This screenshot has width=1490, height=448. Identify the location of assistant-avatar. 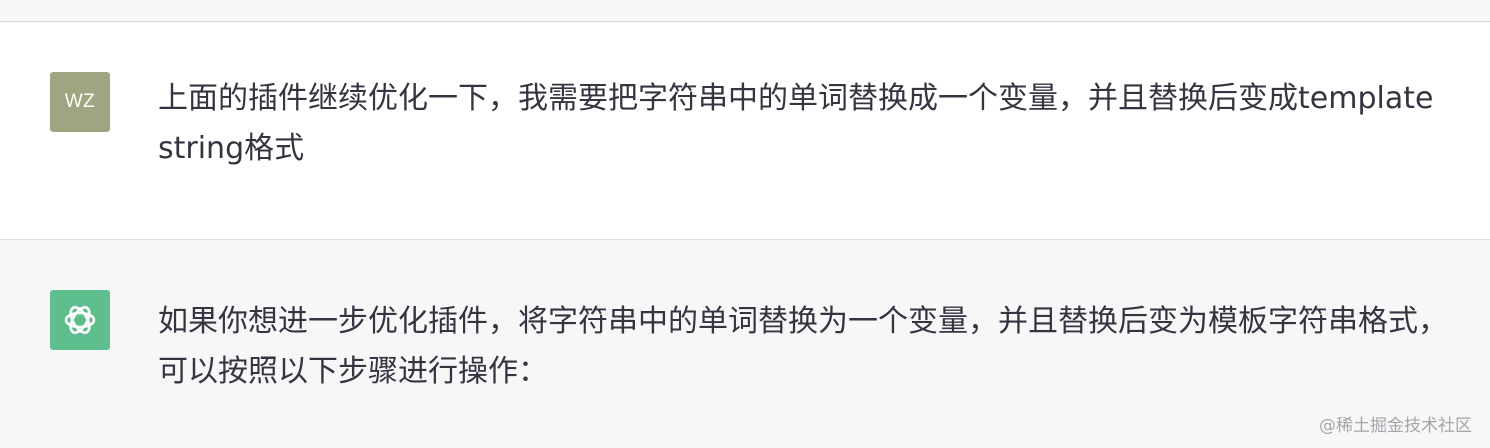
(80, 320).